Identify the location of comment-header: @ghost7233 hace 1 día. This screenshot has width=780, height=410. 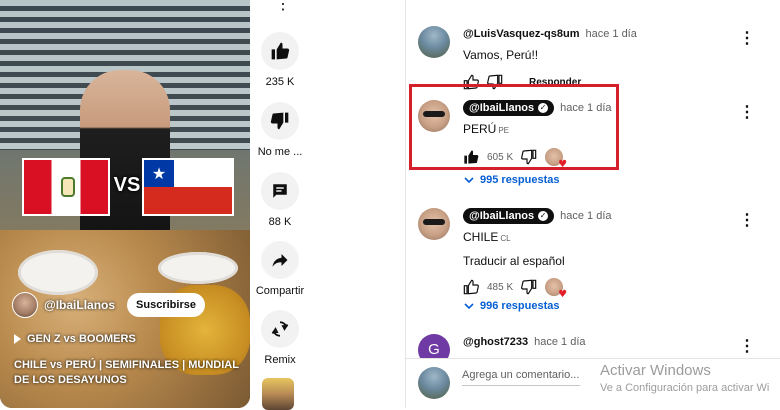
(608, 342).